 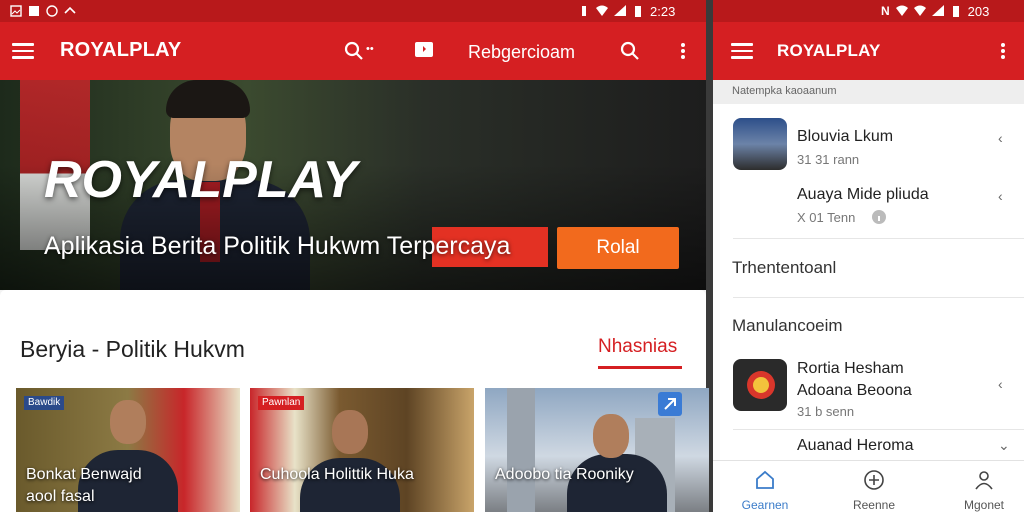 What do you see at coordinates (521, 52) in the screenshot?
I see `section-label: Rebgercioam` at bounding box center [521, 52].